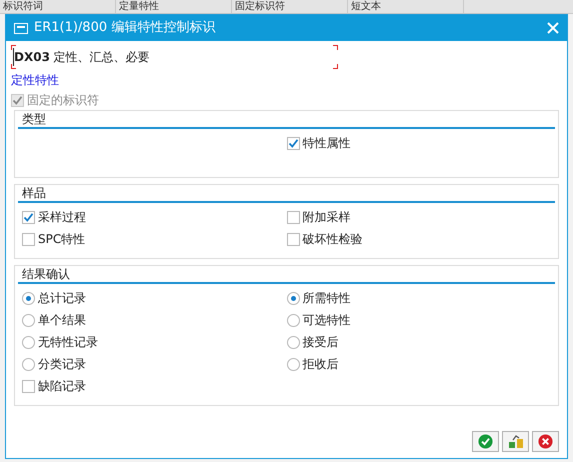  Describe the element at coordinates (34, 119) in the screenshot. I see `group-title: 类型` at that location.